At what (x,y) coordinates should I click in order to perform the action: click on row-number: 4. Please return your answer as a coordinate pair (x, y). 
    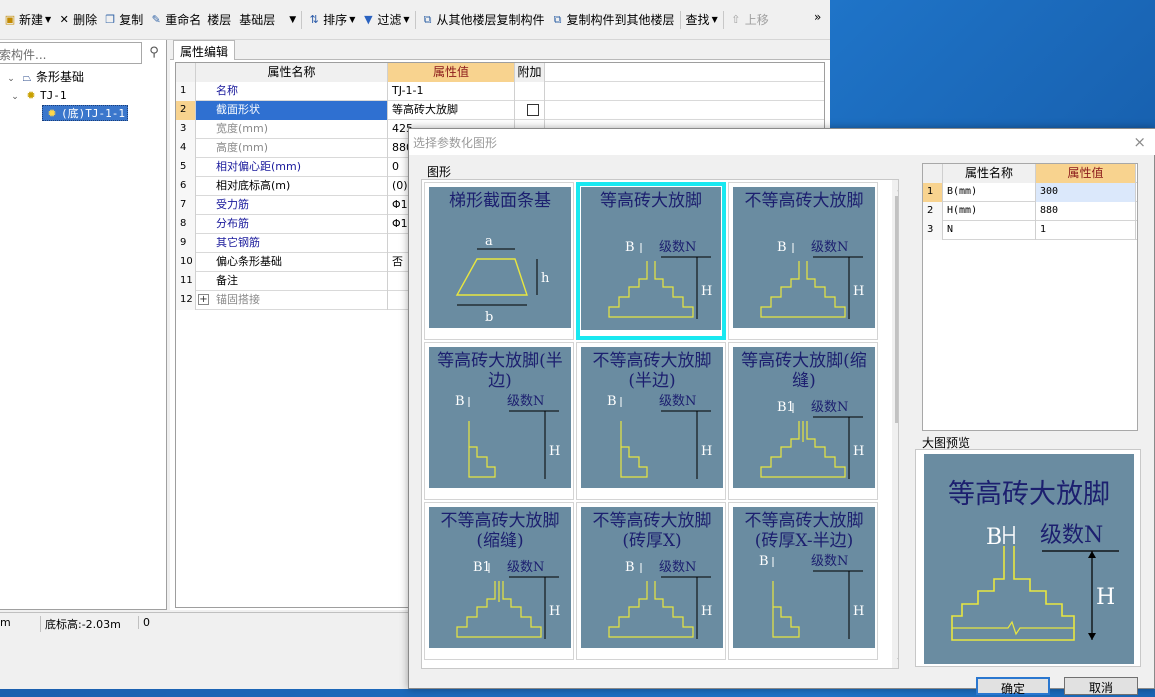
    Looking at the image, I should click on (186, 148).